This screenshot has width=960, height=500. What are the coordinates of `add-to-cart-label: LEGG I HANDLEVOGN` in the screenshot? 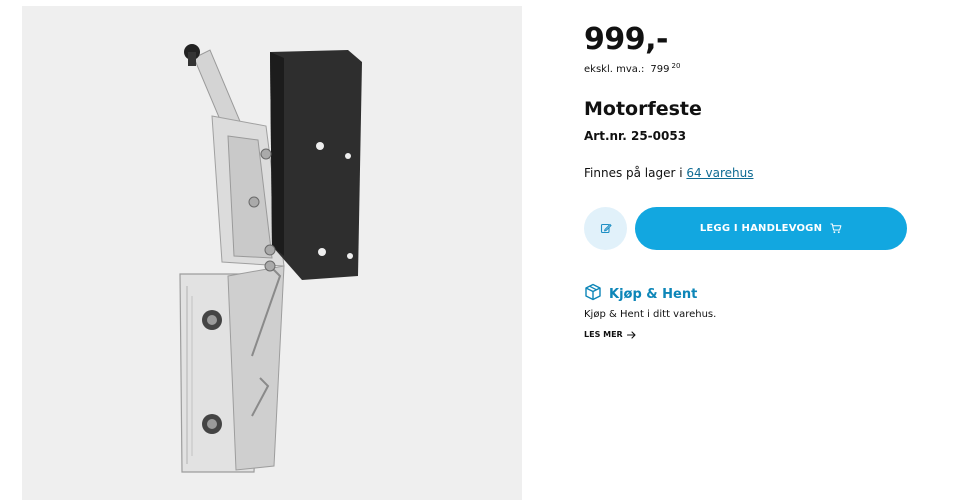 It's located at (761, 228).